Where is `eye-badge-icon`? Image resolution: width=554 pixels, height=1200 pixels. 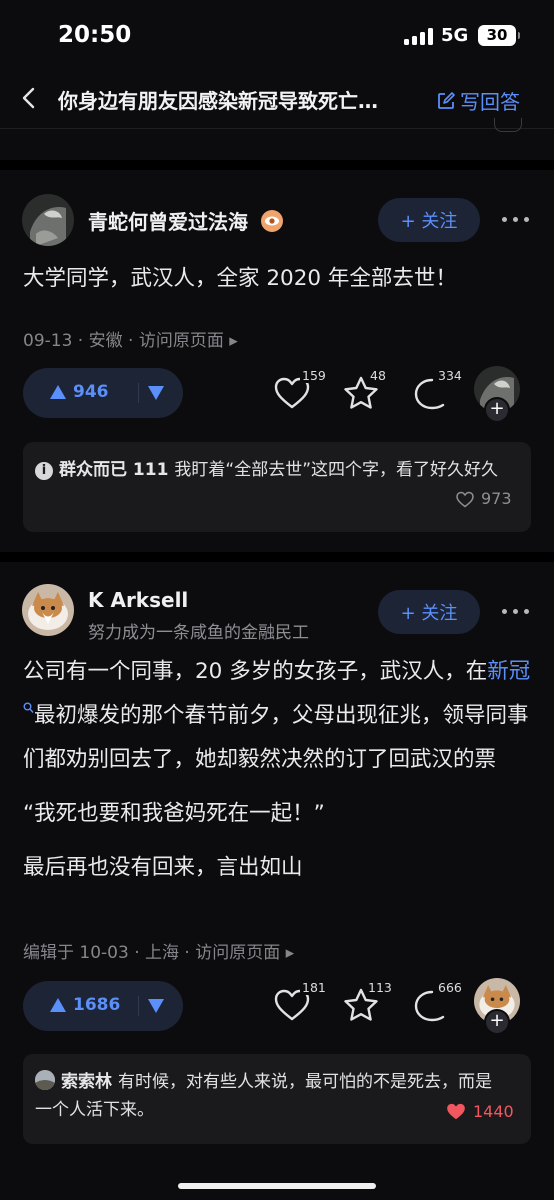 eye-badge-icon is located at coordinates (271, 221).